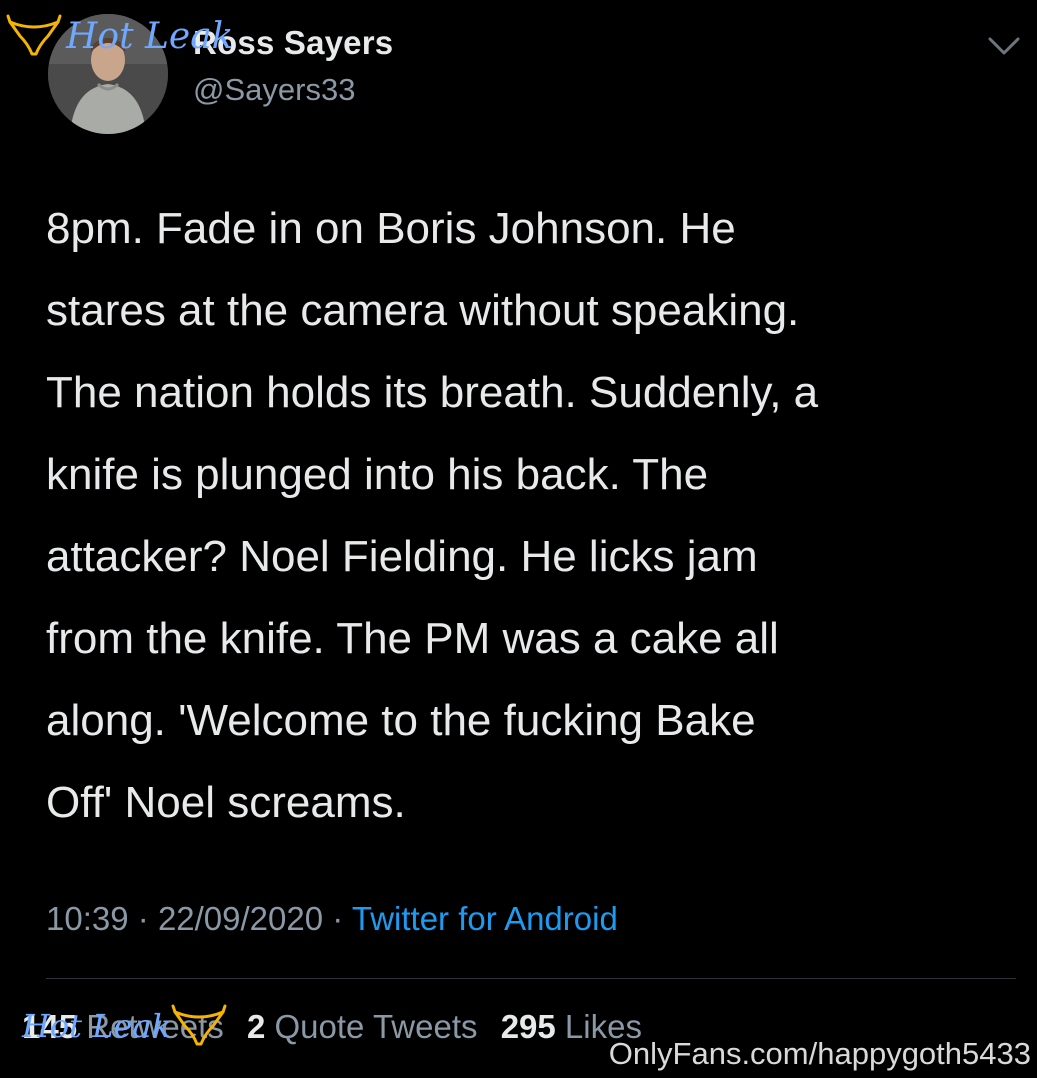  I want to click on quote-tweets-count: 2, so click(256, 1026).